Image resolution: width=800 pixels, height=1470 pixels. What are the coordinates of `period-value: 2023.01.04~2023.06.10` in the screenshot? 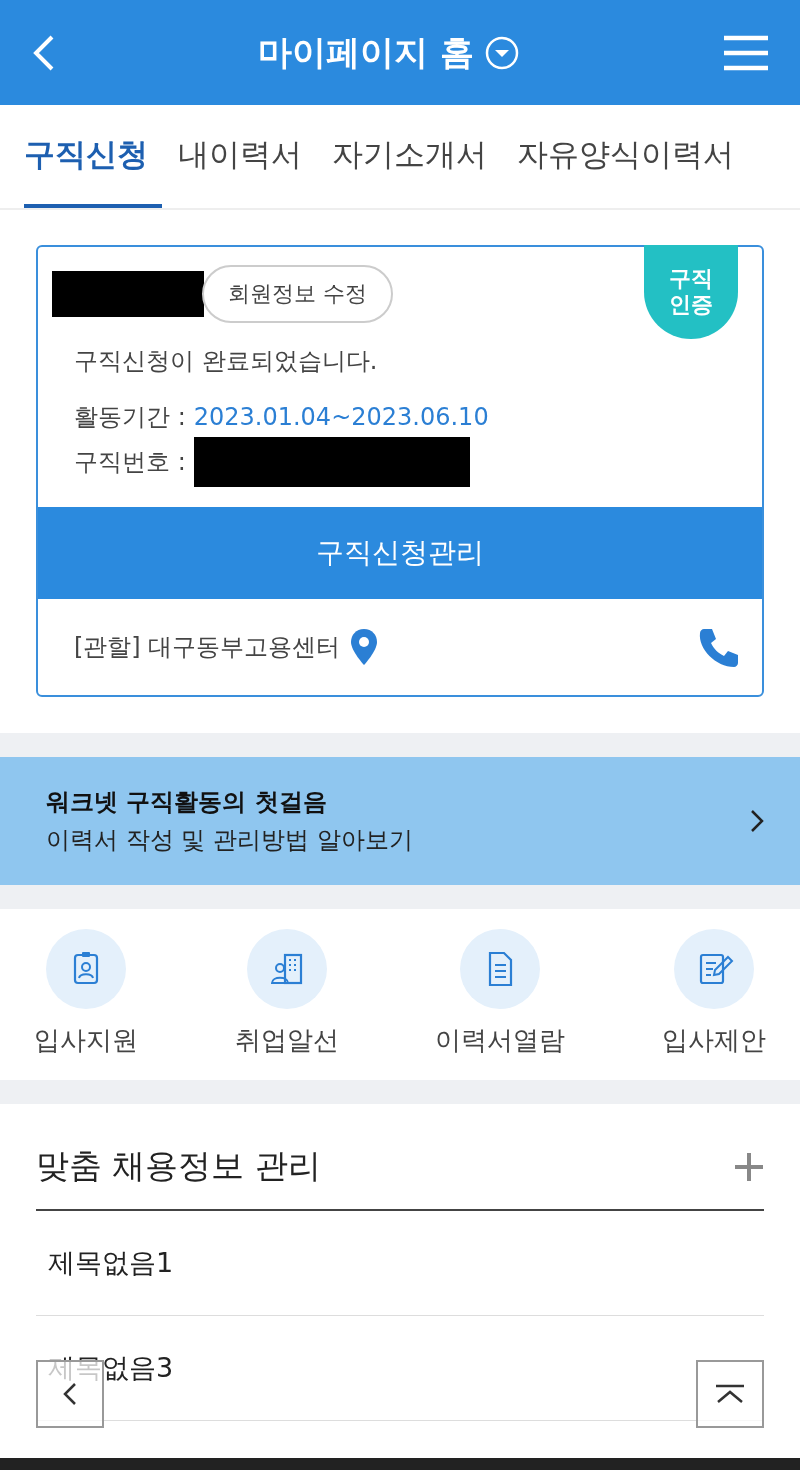 It's located at (341, 417).